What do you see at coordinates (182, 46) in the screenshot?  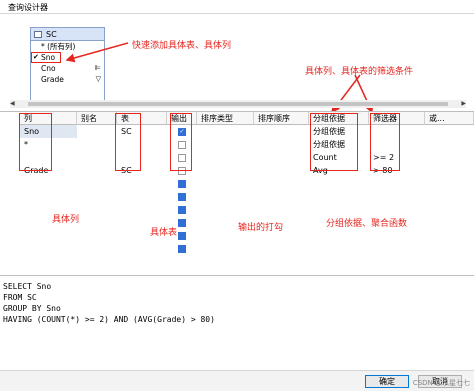 I see `annotation-add-columns: 快速添加具体表、具体列` at bounding box center [182, 46].